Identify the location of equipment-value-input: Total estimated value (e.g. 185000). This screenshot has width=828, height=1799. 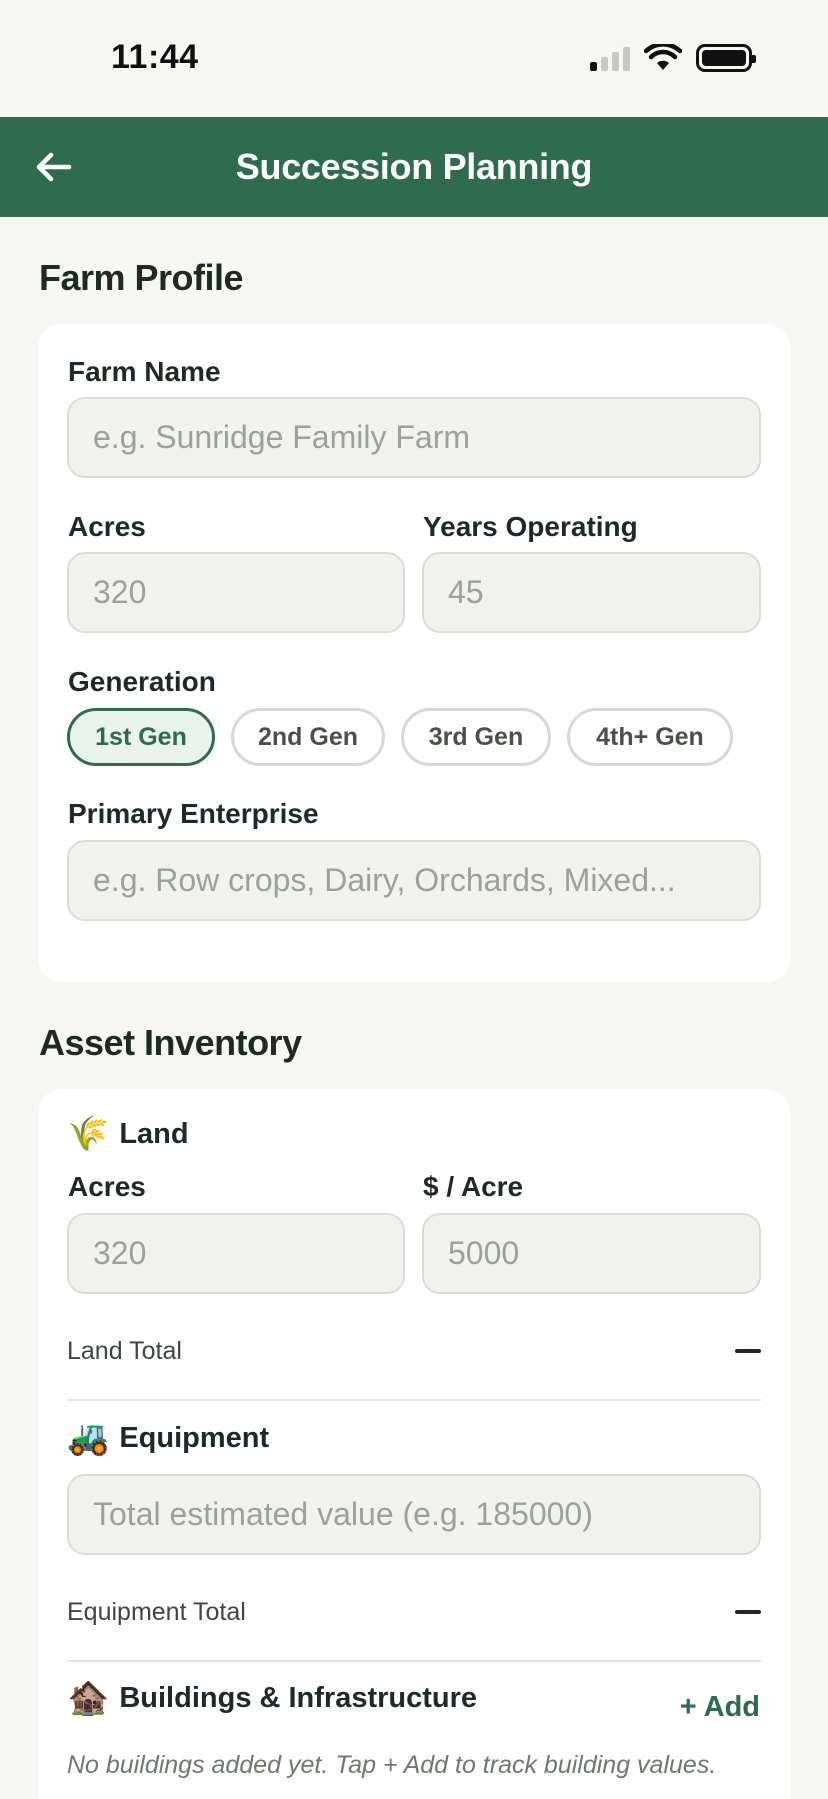
(414, 1514).